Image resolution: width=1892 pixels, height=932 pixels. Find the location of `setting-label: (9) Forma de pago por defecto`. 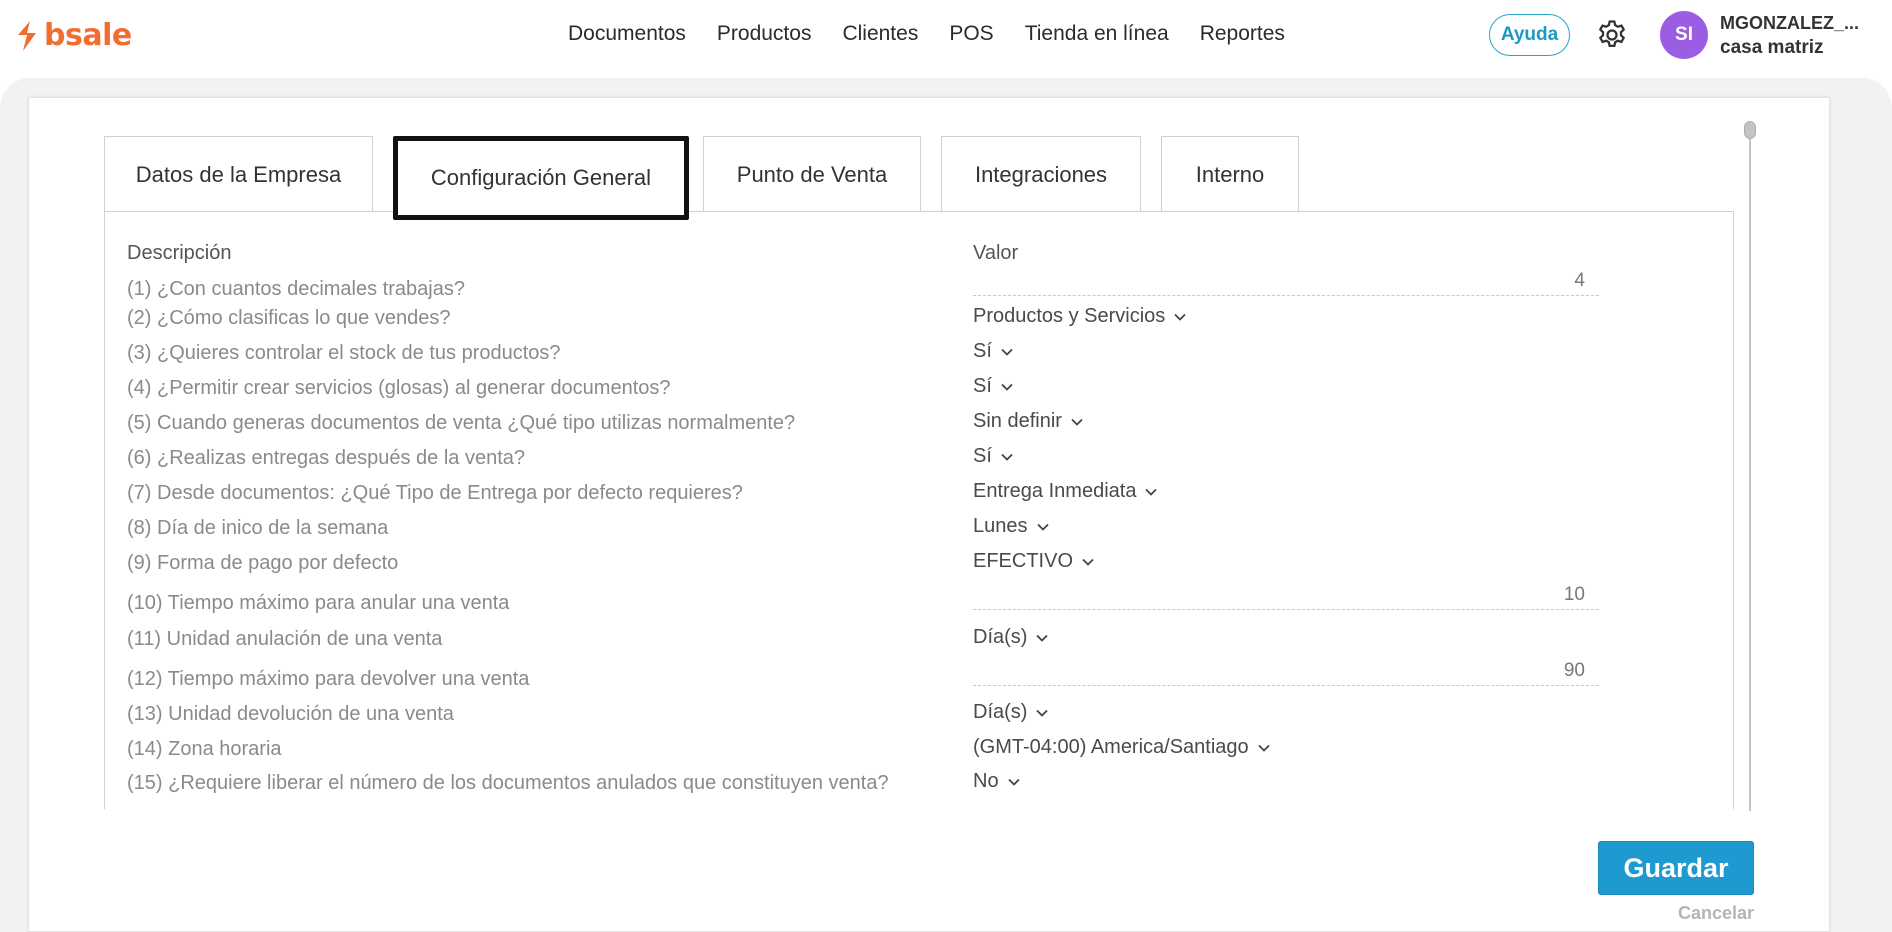

setting-label: (9) Forma de pago por defecto is located at coordinates (263, 563).